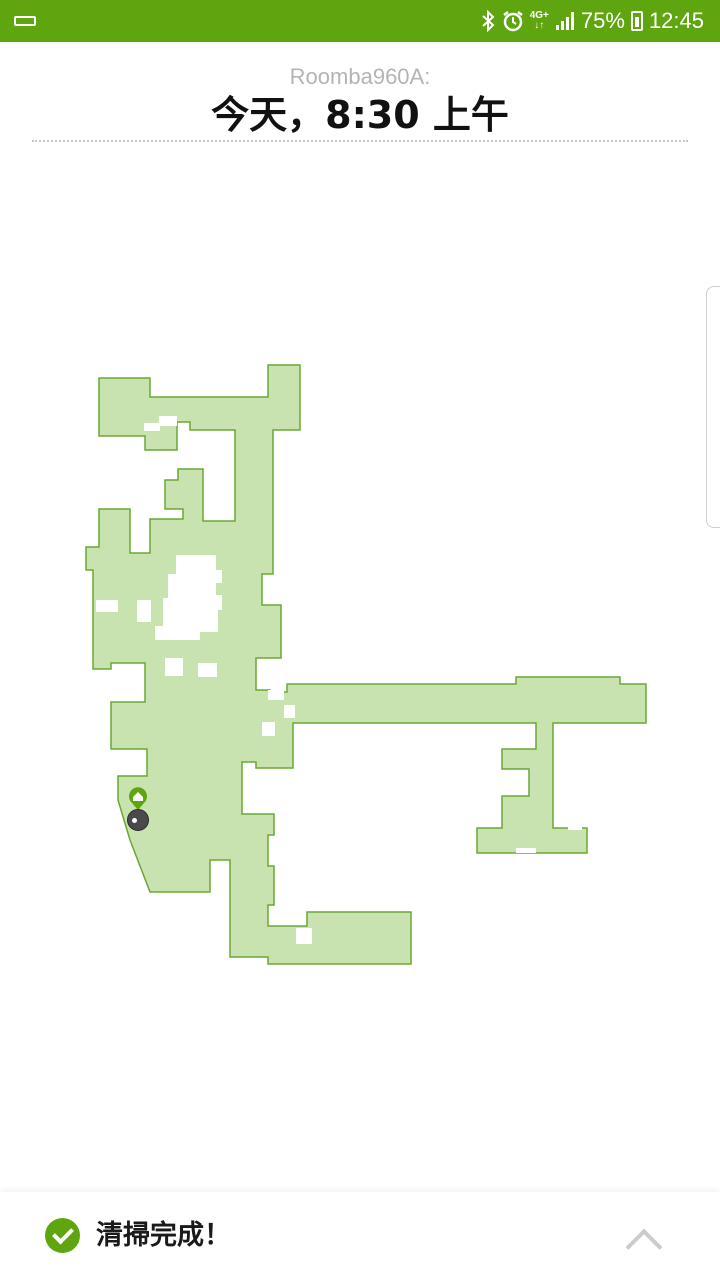  Describe the element at coordinates (360, 115) in the screenshot. I see `run-time-title: 今天，8:30 上午` at that location.